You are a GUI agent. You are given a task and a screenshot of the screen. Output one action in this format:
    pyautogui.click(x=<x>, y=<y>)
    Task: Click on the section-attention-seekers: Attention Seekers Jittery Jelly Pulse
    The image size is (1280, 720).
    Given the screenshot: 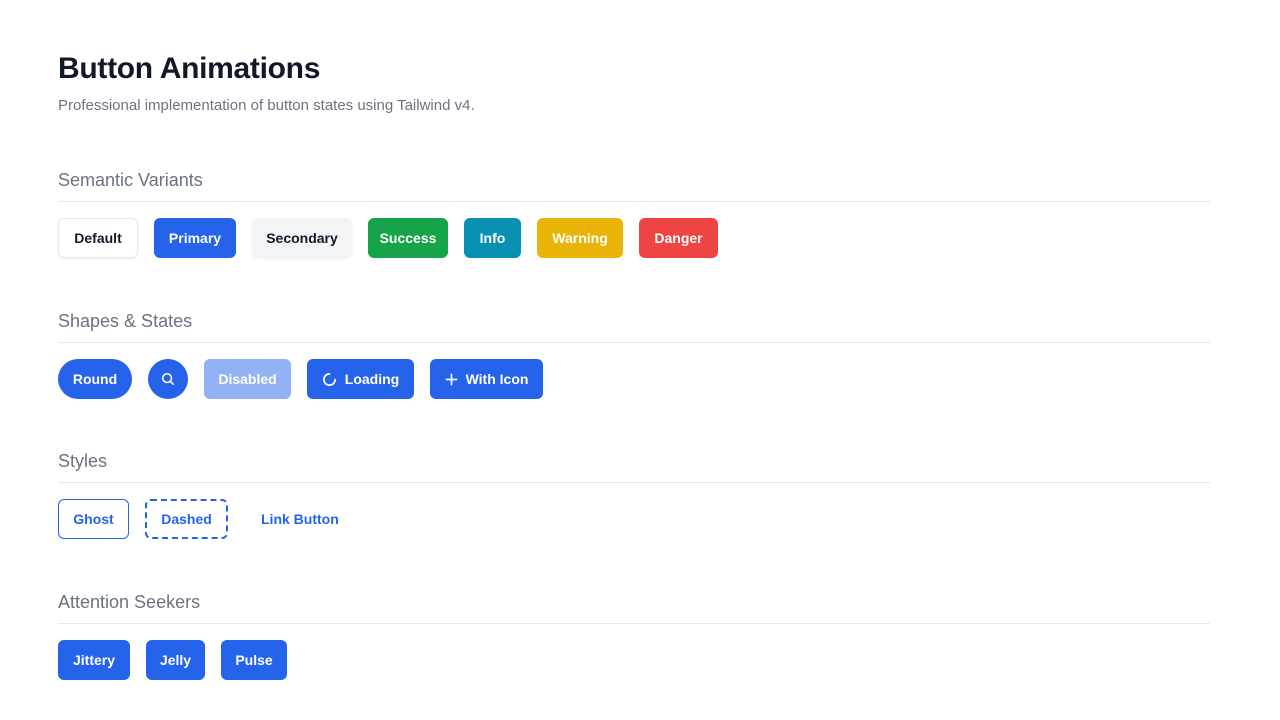 What is the action you would take?
    pyautogui.click(x=634, y=635)
    